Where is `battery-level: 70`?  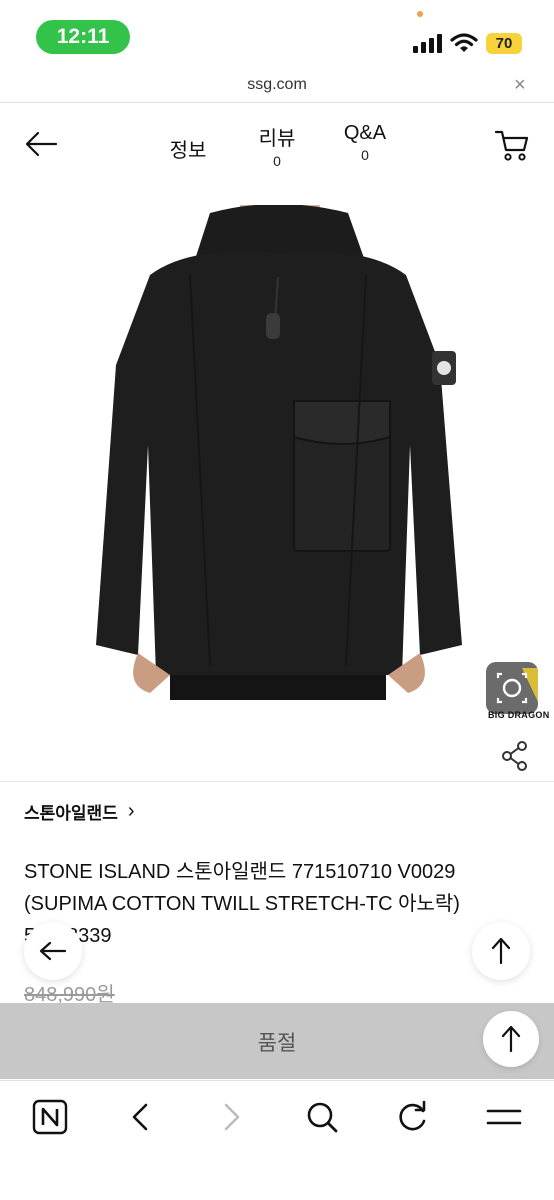
battery-level: 70 is located at coordinates (504, 43).